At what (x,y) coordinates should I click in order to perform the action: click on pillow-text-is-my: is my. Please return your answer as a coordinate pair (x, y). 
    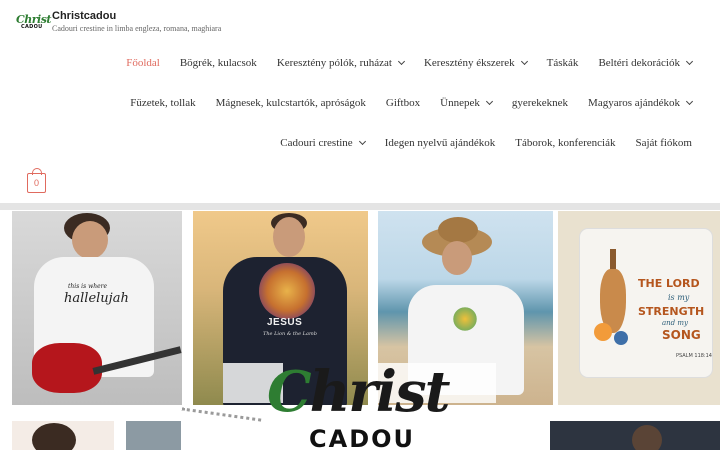
    Looking at the image, I should click on (679, 297).